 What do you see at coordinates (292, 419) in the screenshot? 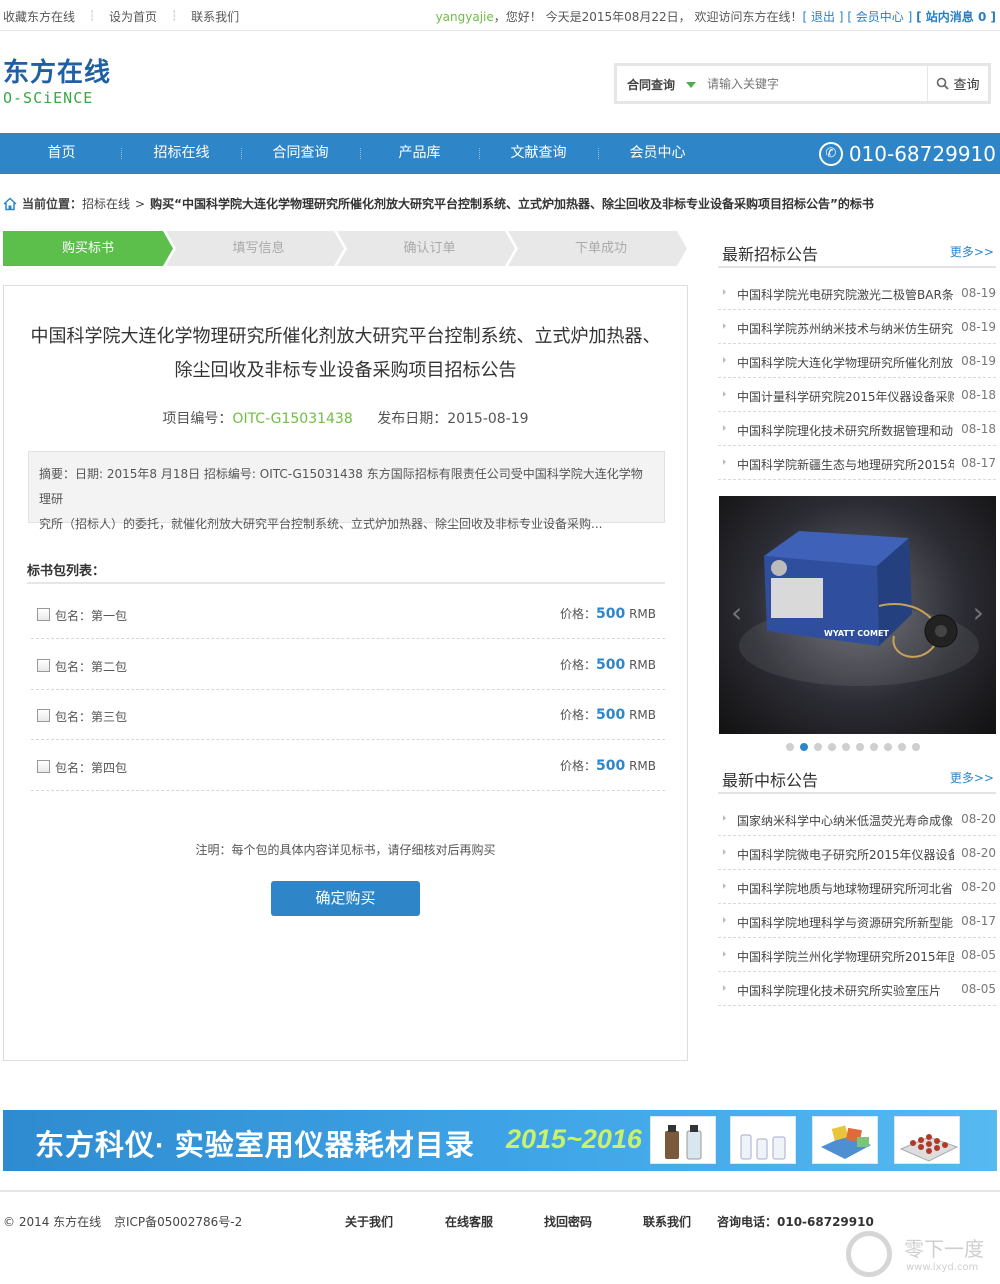
I see `project-code: OITC-G15031438` at bounding box center [292, 419].